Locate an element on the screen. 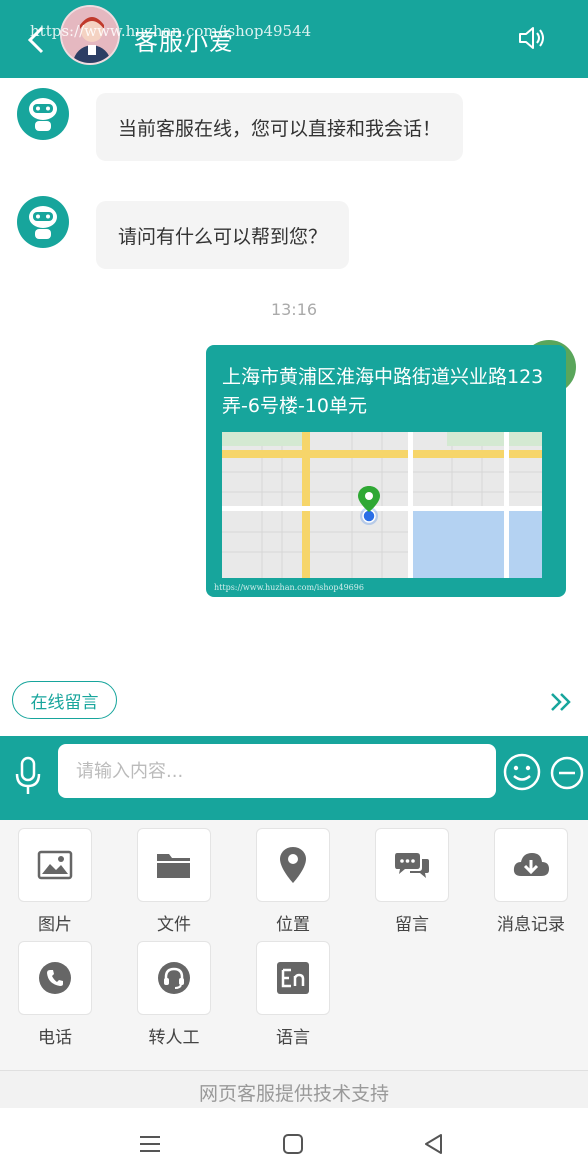 The width and height of the screenshot is (588, 1176). smiley-icon is located at coordinates (522, 772).